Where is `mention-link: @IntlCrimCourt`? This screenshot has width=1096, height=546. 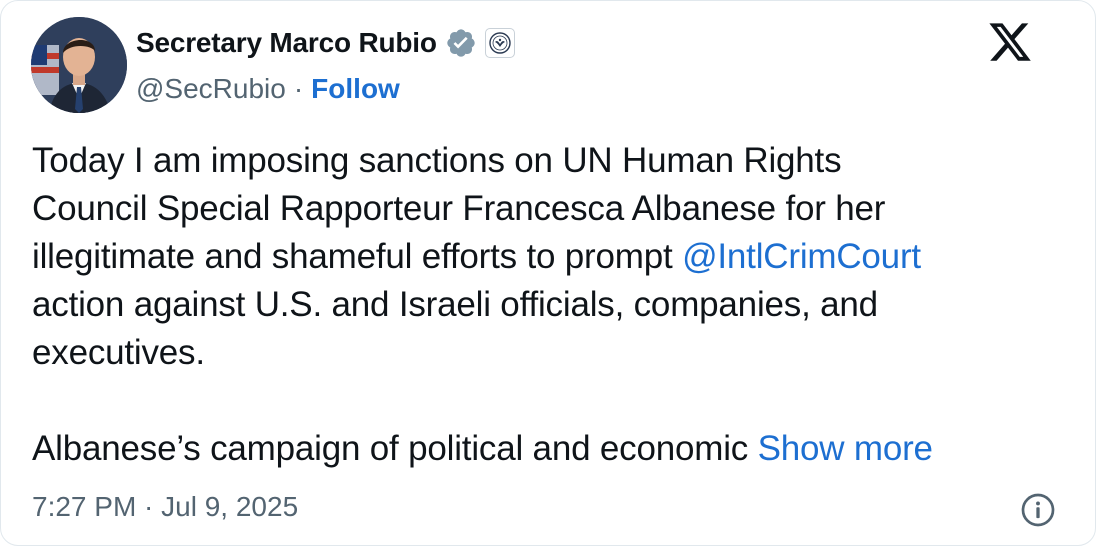 mention-link: @IntlCrimCourt is located at coordinates (801, 256).